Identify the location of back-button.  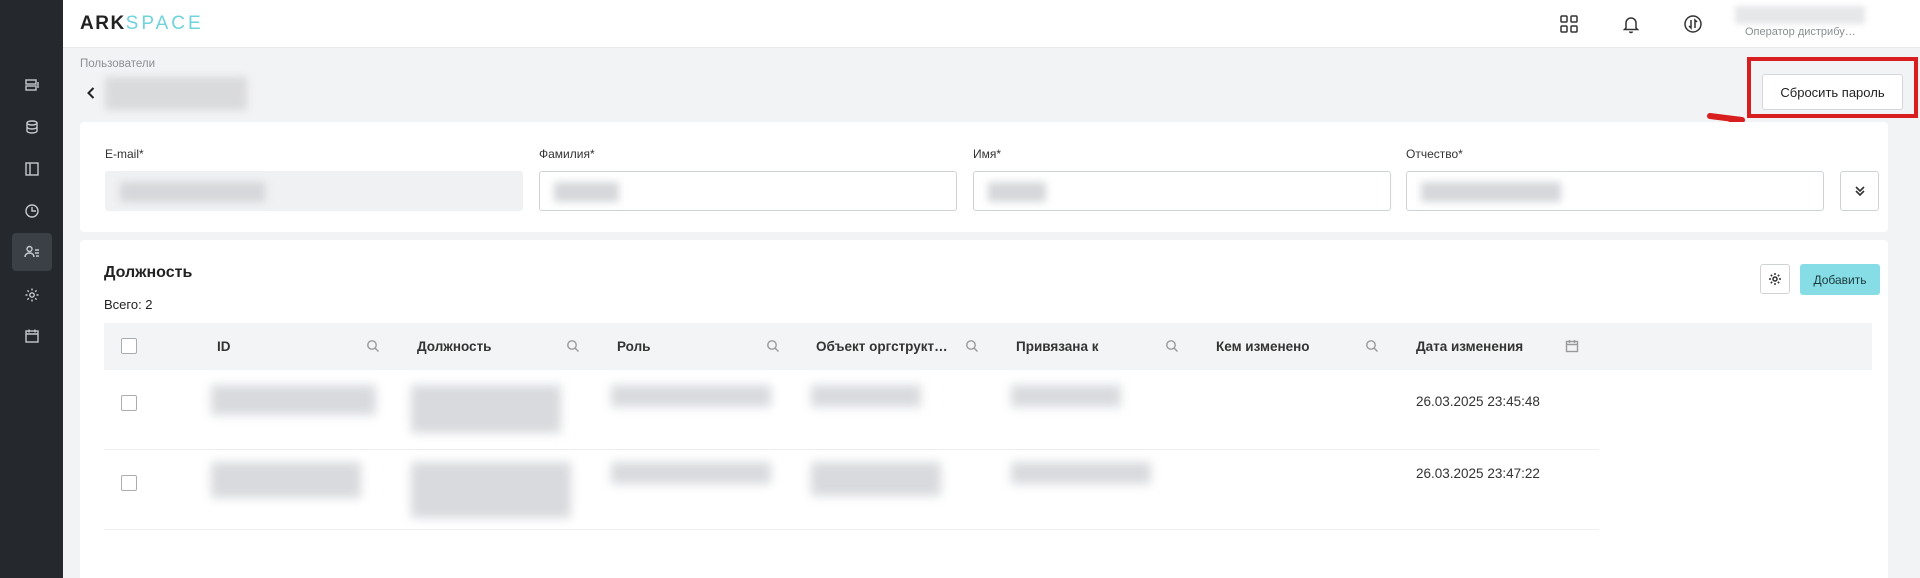
(91, 93).